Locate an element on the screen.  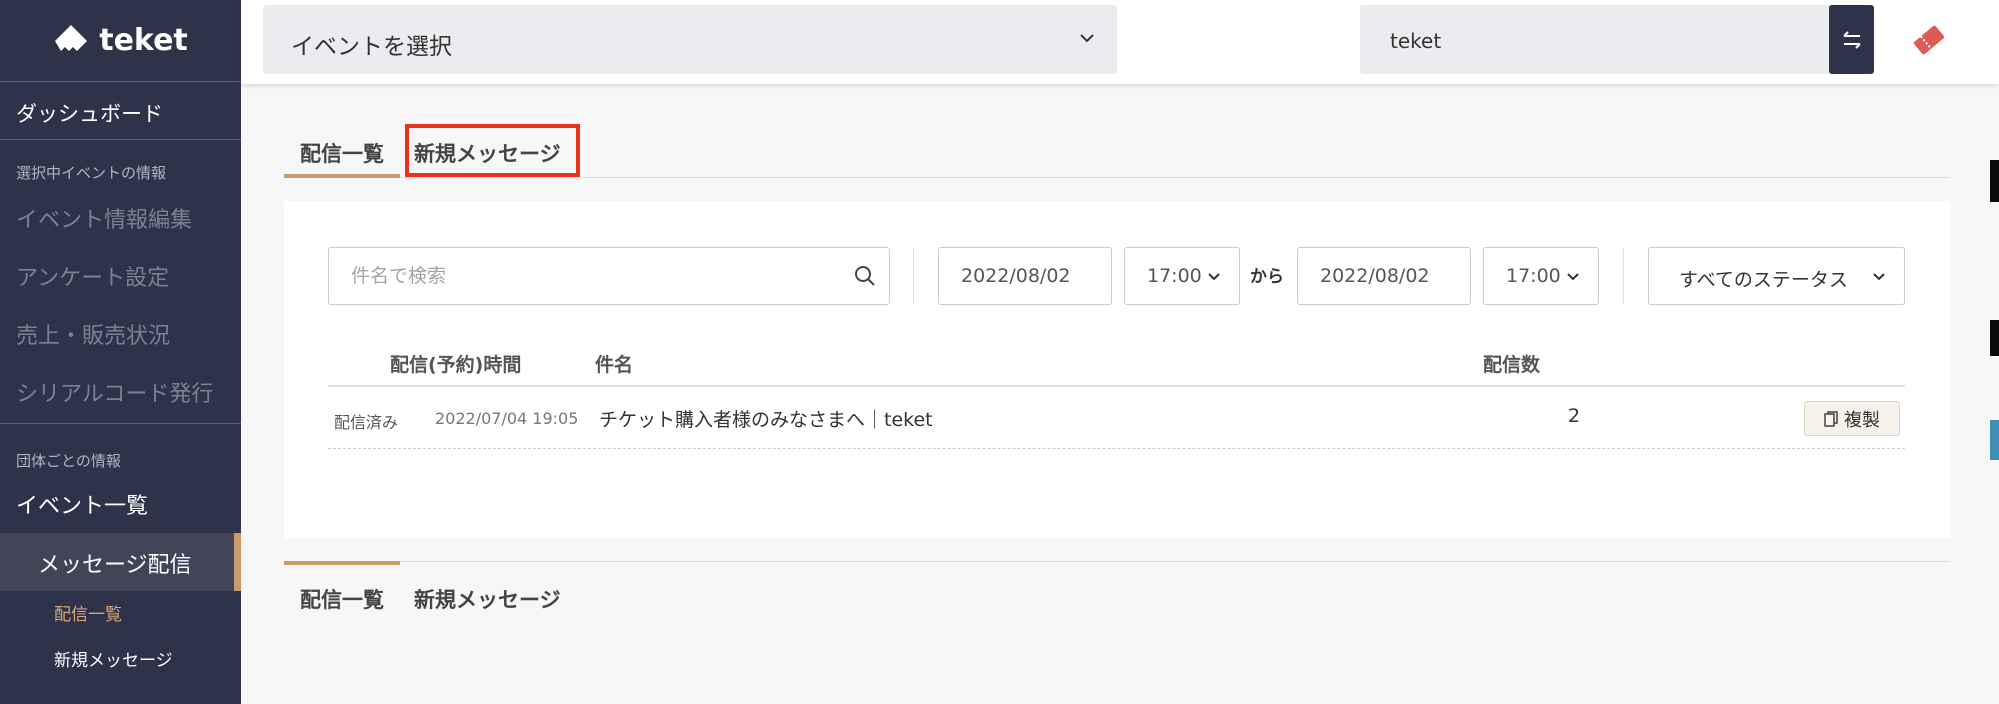
sidebar-item-label: 配信一覧 is located at coordinates (88, 615).